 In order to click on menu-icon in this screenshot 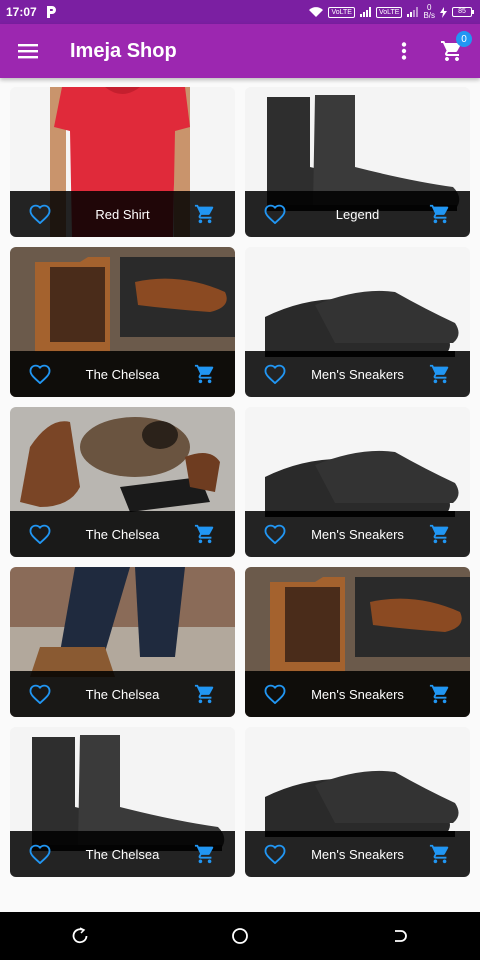, I will do `click(28, 51)`.